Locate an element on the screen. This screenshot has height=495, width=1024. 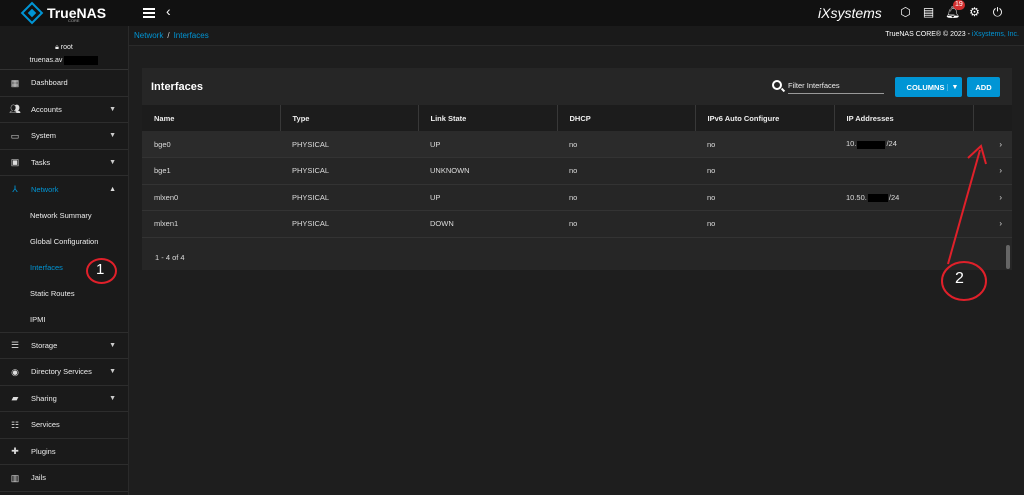
top-toolbar: TrueNAS CORE ‹ iXsystems ⬡ ▤ 🔔︎ 19 ⚙ ⏻ is located at coordinates (512, 13).